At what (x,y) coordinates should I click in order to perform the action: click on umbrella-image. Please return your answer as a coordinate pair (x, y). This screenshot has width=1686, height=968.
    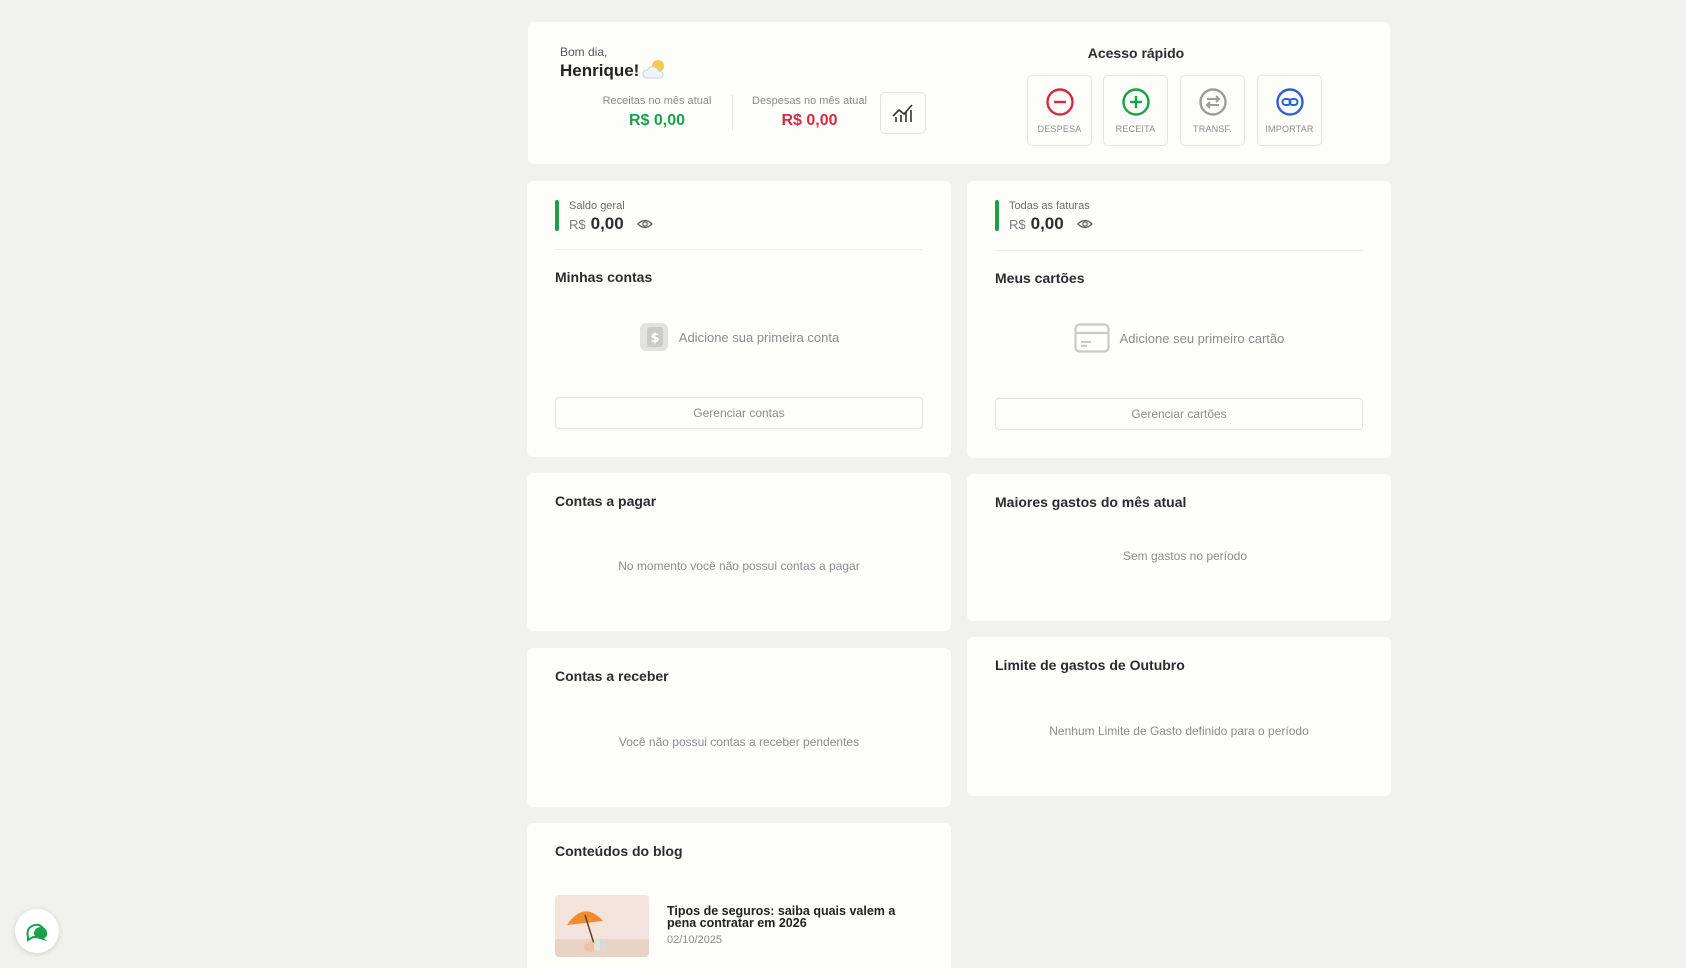
    Looking at the image, I should click on (602, 926).